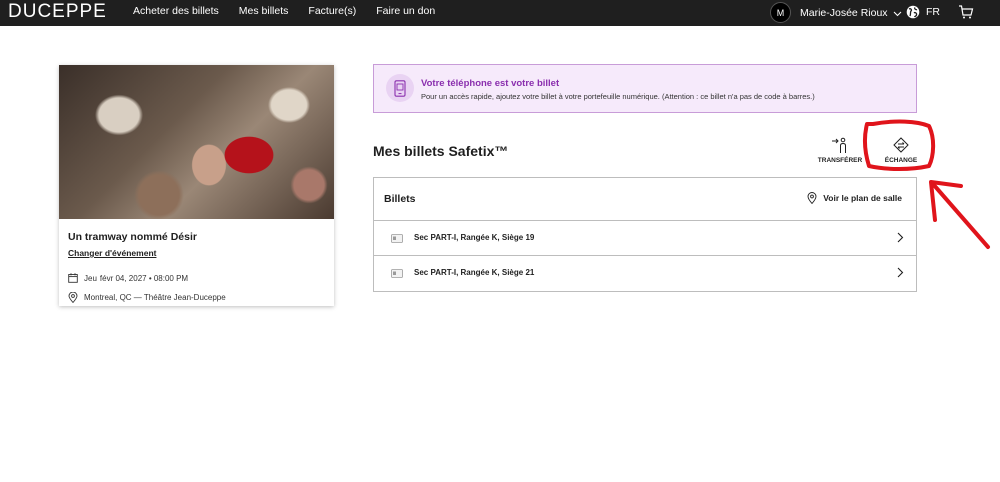 Image resolution: width=1000 pixels, height=482 pixels. I want to click on cart-button, so click(966, 14).